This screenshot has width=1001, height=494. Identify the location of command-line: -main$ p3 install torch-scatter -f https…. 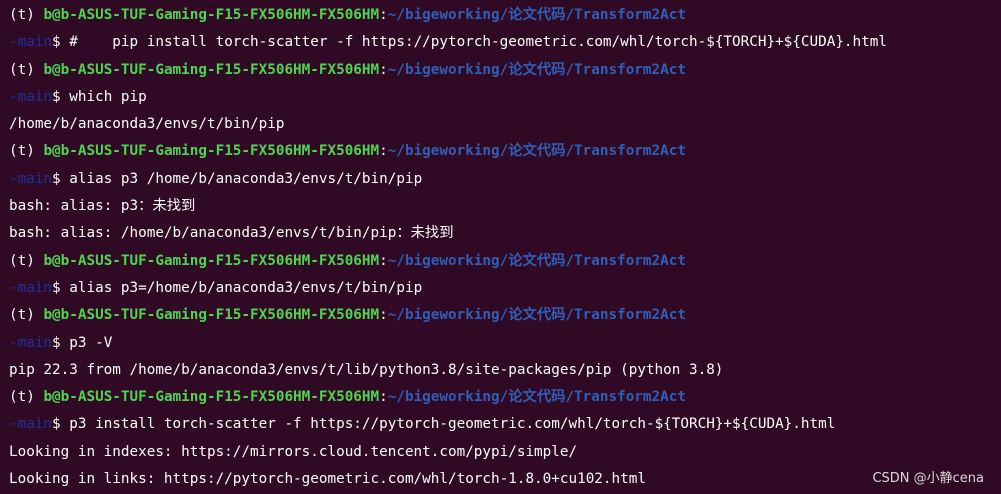
(505, 424).